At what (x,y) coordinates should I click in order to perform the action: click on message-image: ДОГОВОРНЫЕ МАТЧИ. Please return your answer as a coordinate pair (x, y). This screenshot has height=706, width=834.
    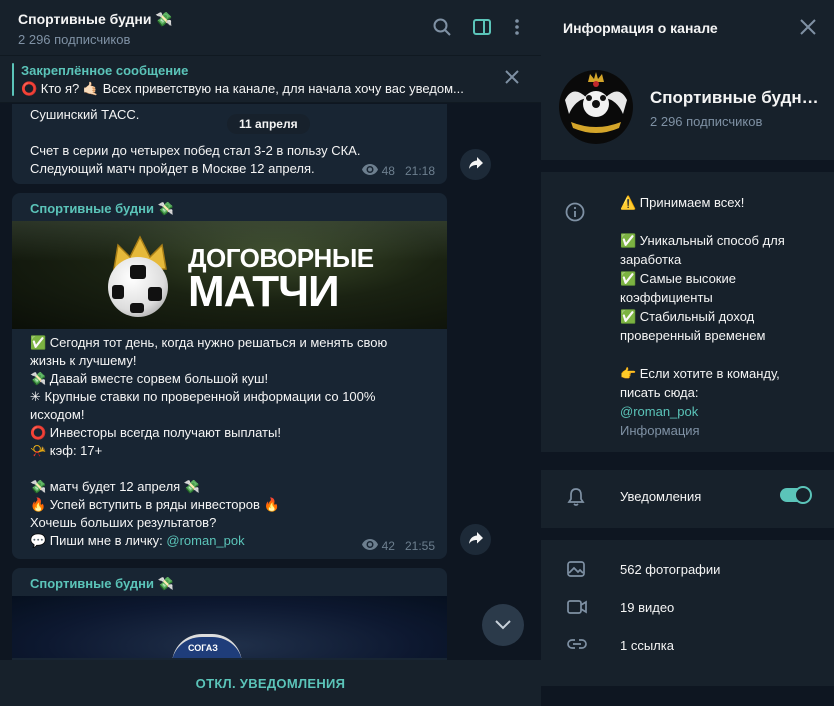
    Looking at the image, I should click on (229, 275).